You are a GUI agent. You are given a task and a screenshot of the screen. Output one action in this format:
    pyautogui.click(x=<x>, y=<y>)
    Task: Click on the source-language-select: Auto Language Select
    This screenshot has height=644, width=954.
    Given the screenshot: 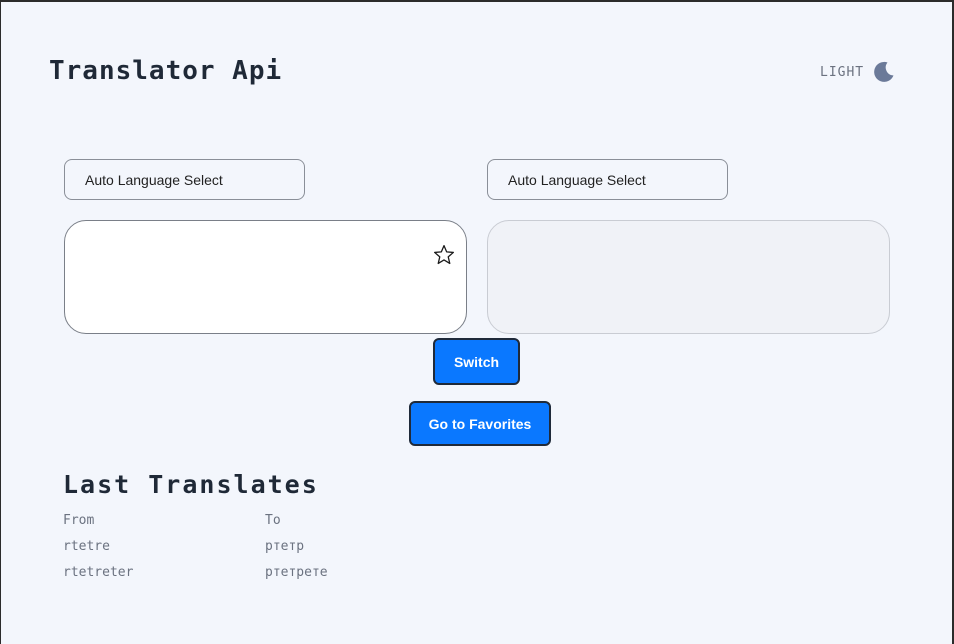 What is the action you would take?
    pyautogui.click(x=184, y=179)
    